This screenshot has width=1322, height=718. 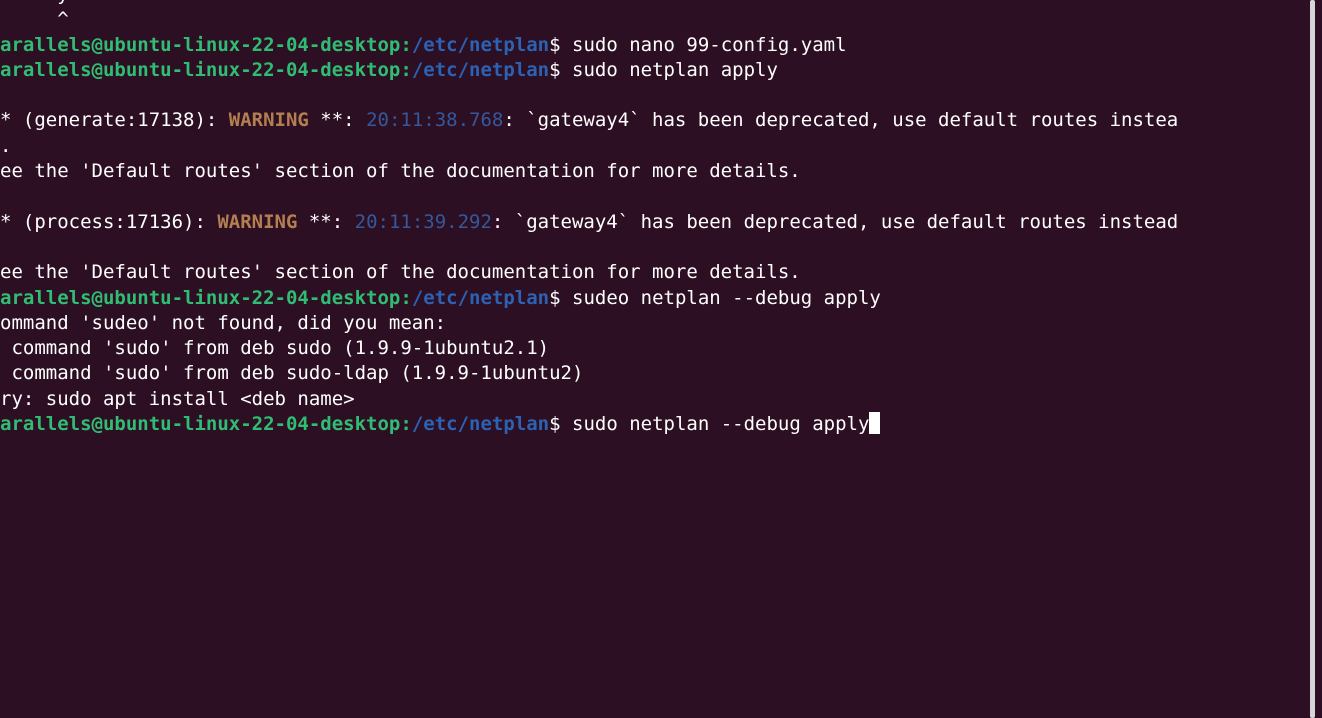 What do you see at coordinates (34, 19) in the screenshot?
I see `caret-text: ^` at bounding box center [34, 19].